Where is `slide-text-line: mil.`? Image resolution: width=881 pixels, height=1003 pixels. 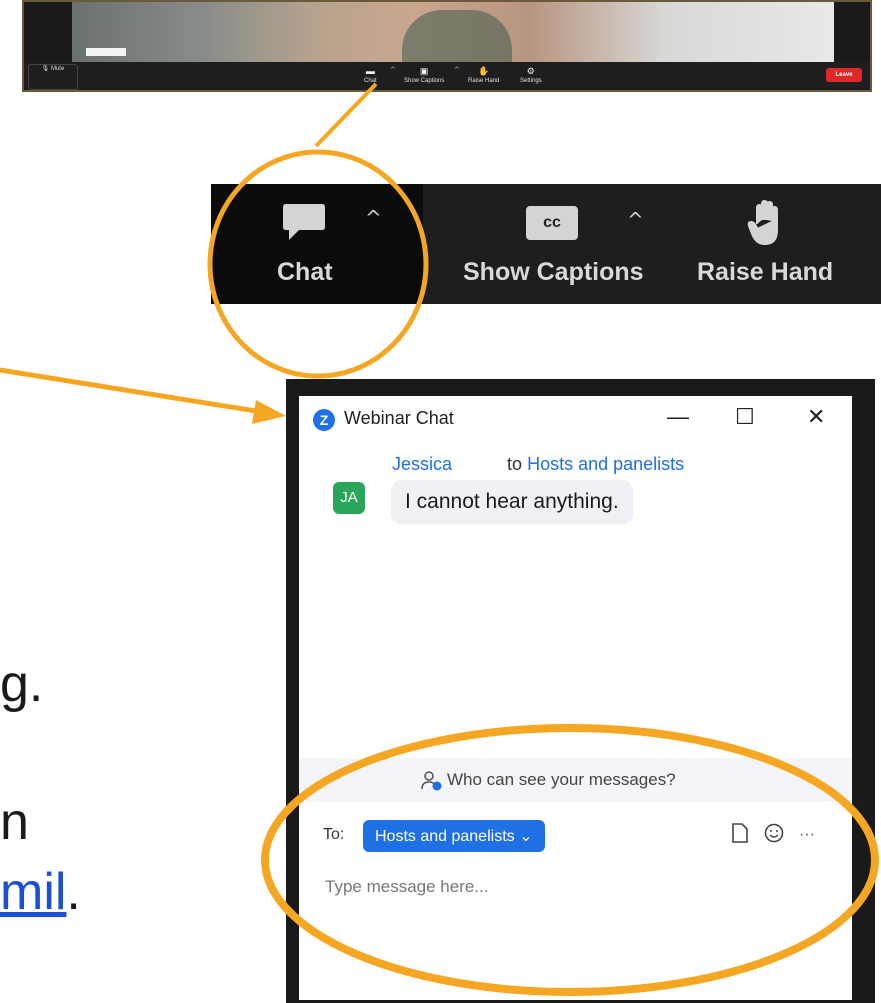 slide-text-line: mil. is located at coordinates (40, 892).